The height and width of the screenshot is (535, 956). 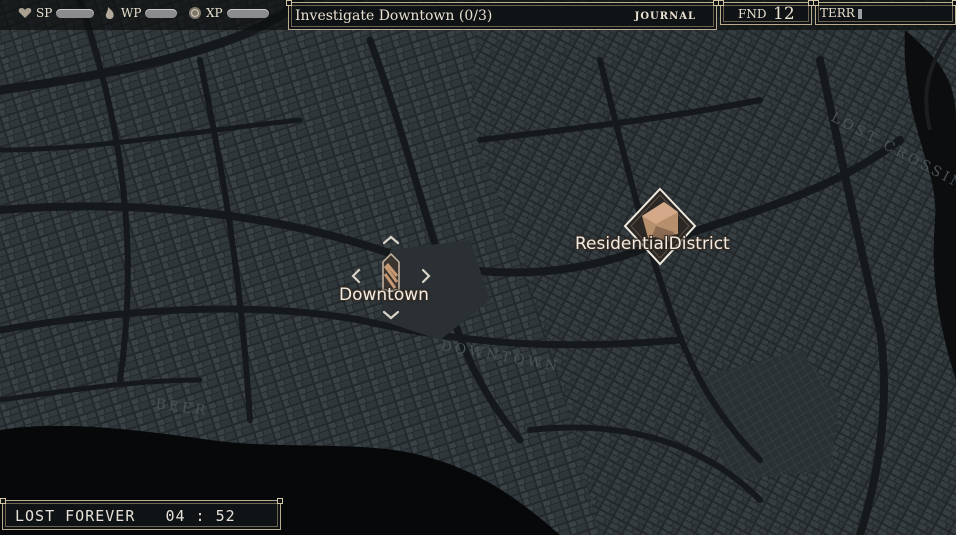 What do you see at coordinates (384, 295) in the screenshot?
I see `downtown-label: Downtown` at bounding box center [384, 295].